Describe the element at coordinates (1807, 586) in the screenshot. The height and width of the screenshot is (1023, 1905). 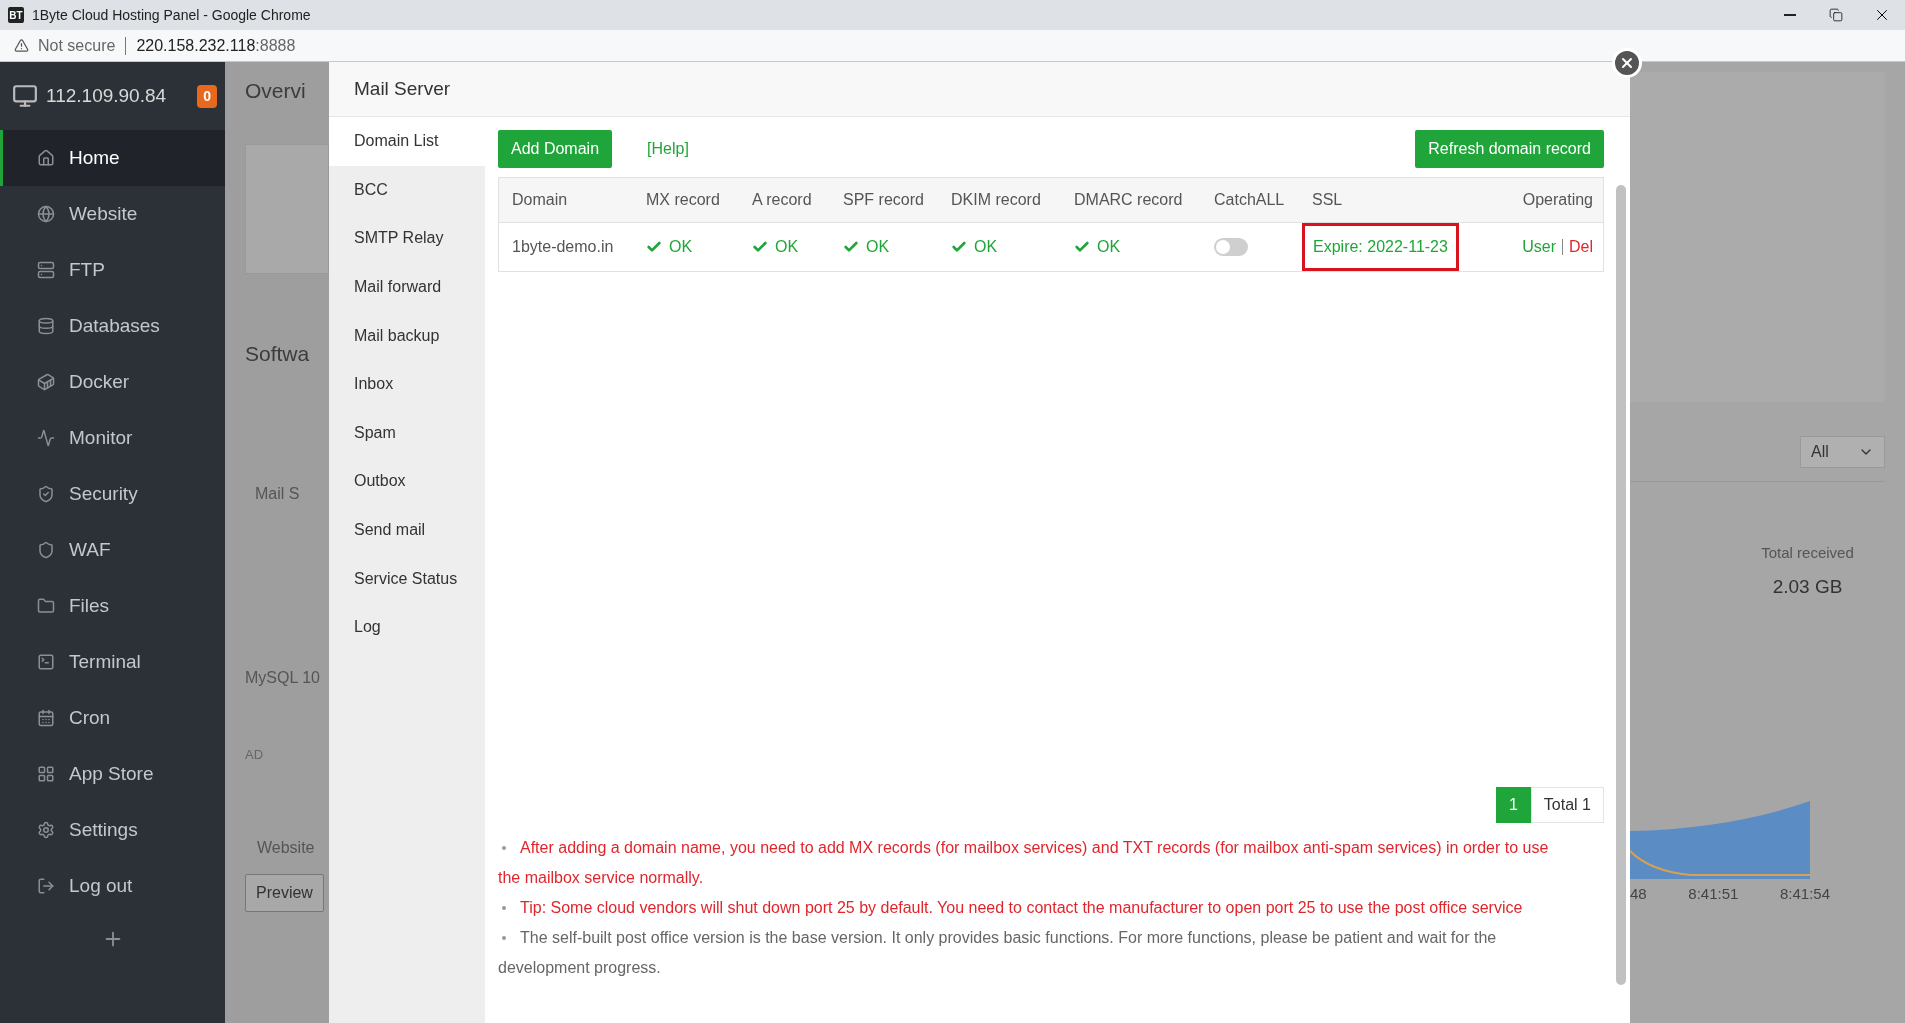
I see `total-received-value: 2.03 GB` at that location.